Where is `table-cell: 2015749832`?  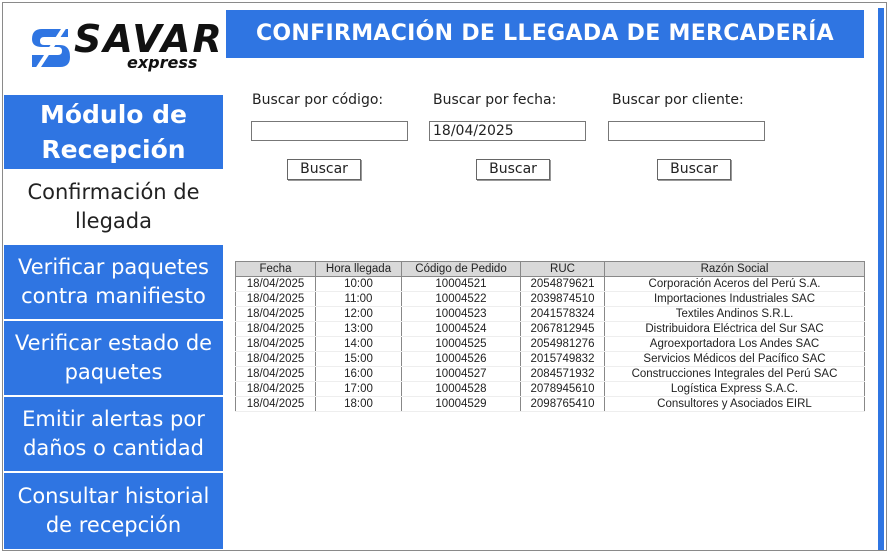 table-cell: 2015749832 is located at coordinates (562, 359).